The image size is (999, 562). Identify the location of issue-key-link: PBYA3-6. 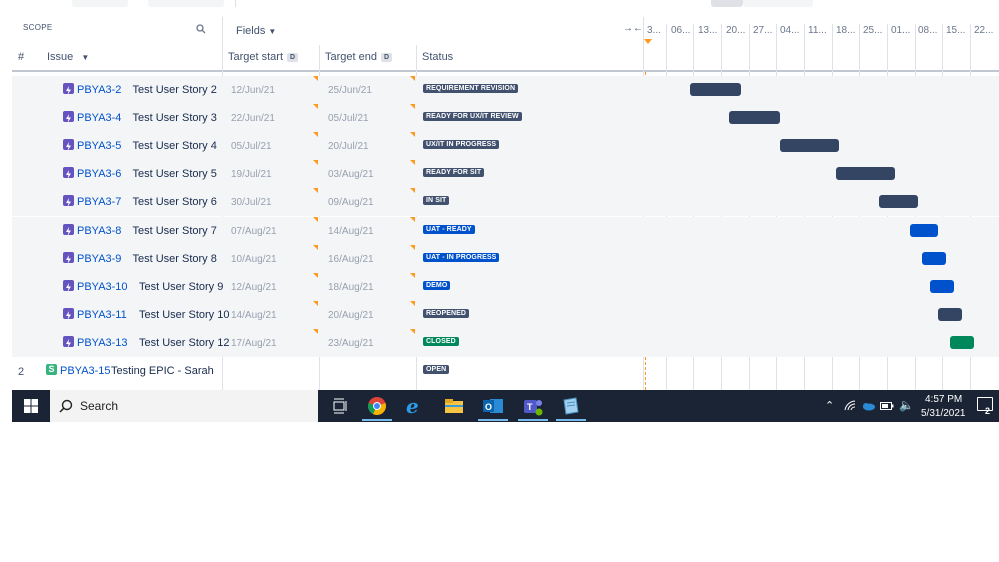
(99, 174).